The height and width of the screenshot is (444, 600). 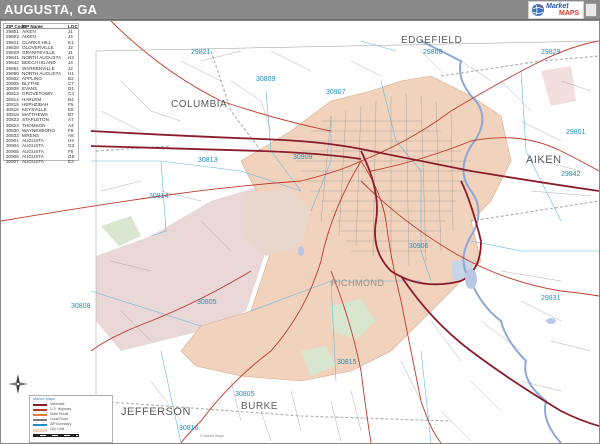 I want to click on corner-thumbnail, so click(x=591, y=10).